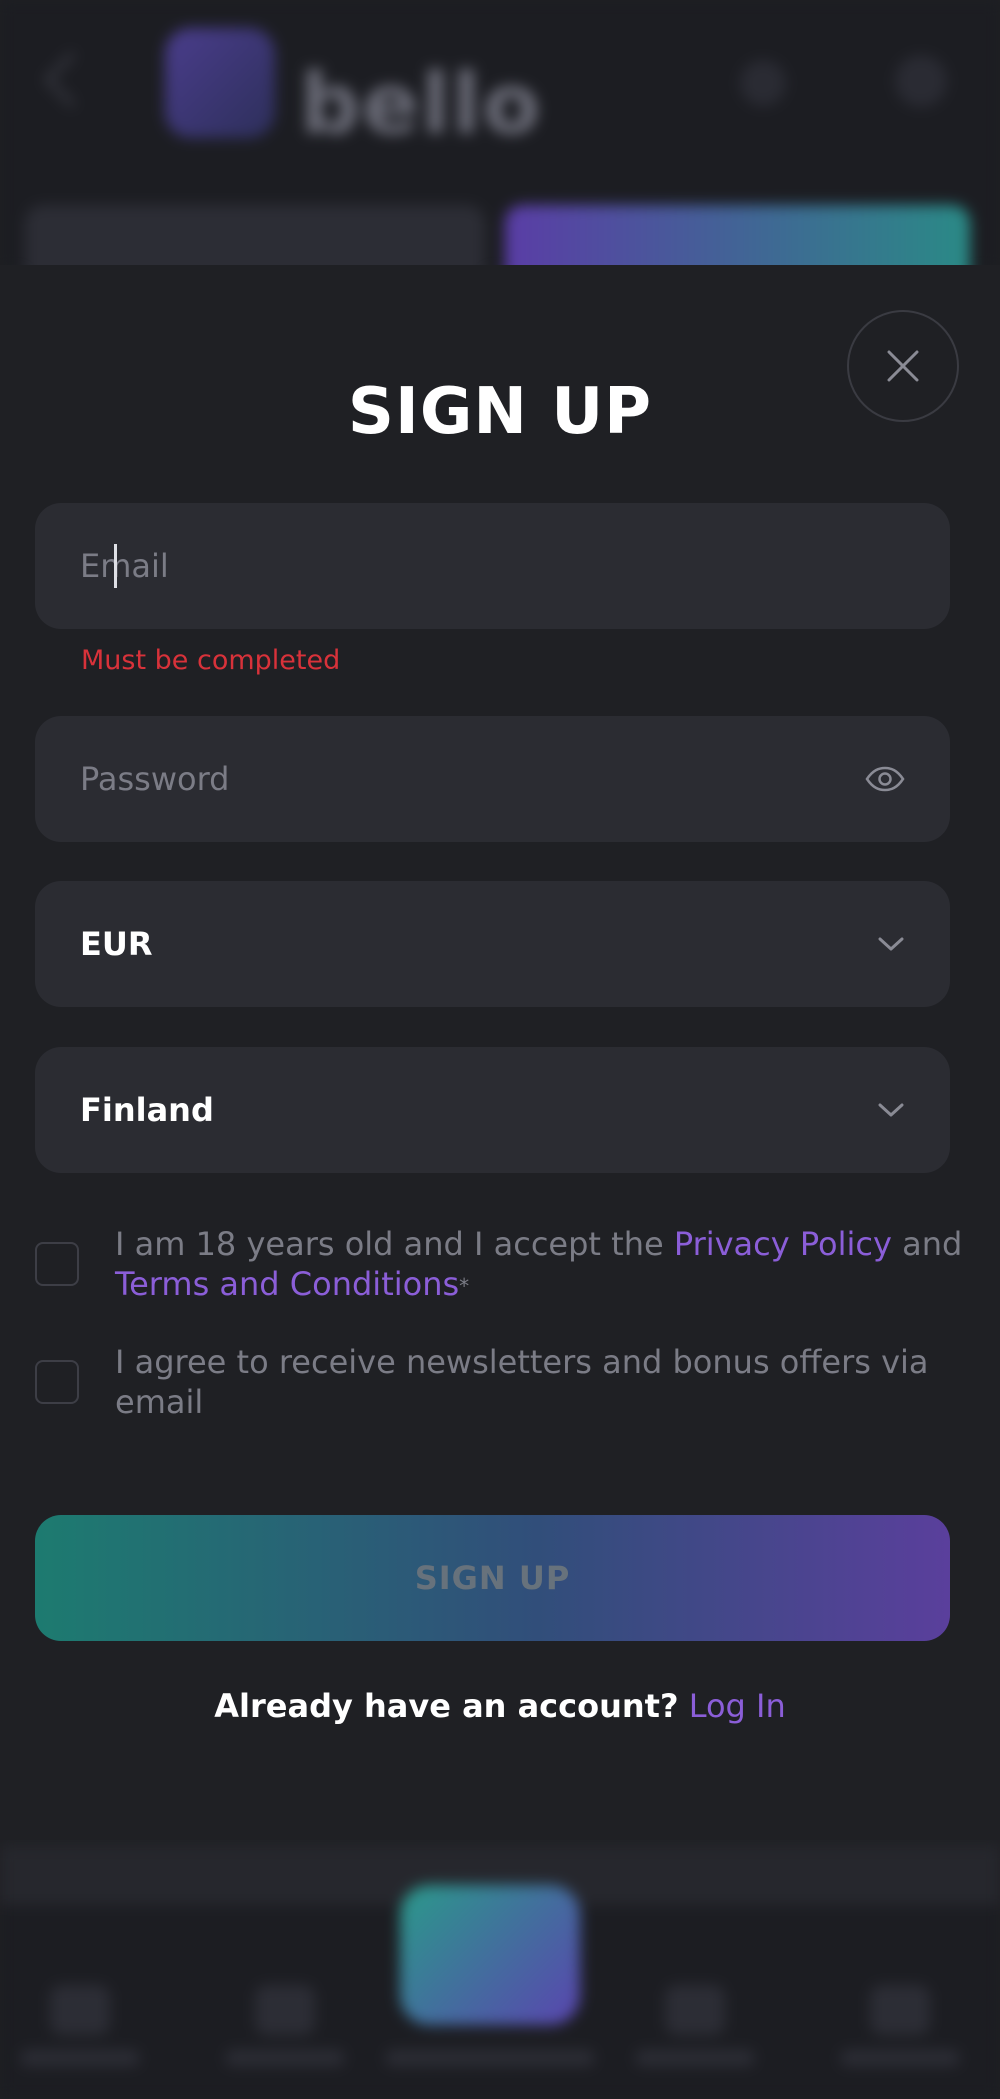 This screenshot has height=2099, width=1000. I want to click on country-select-value: Finland, so click(147, 1110).